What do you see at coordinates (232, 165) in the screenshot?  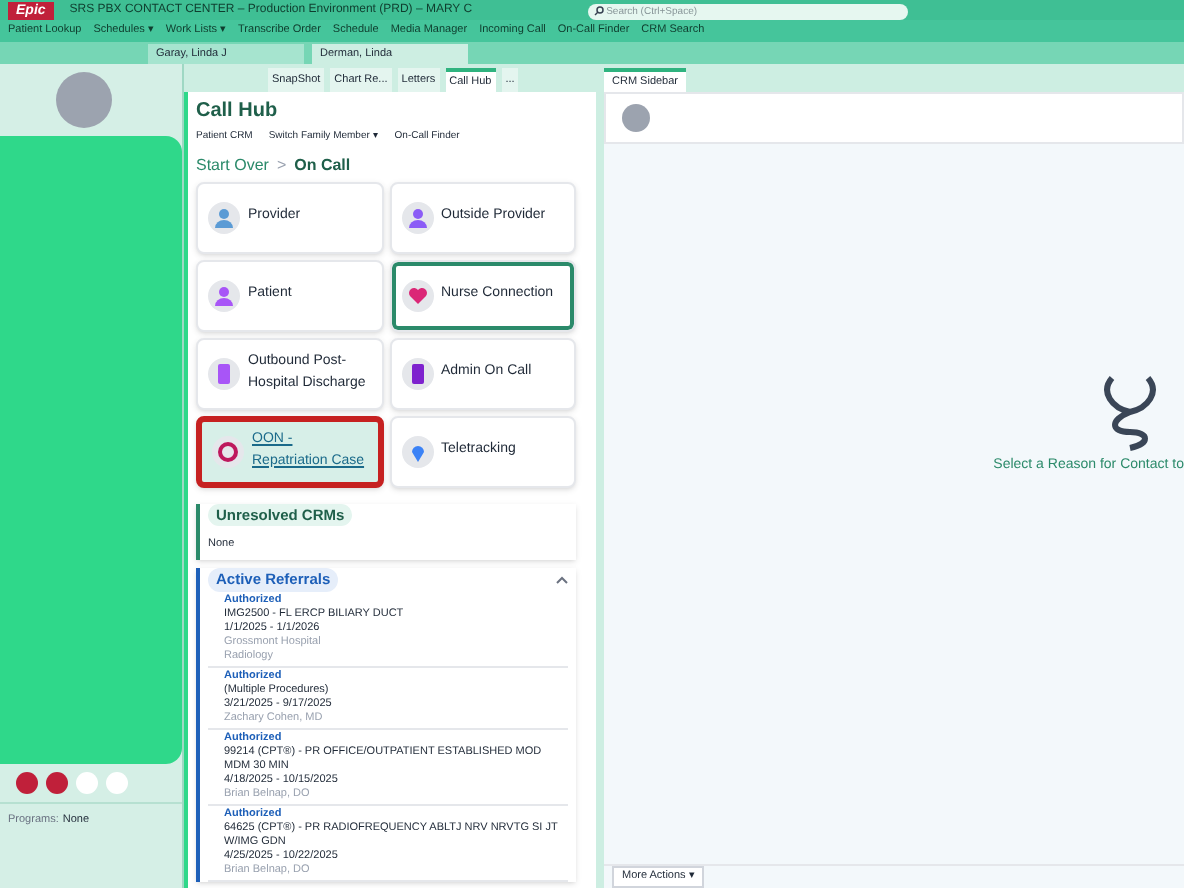 I see `start-over-link: Start Over` at bounding box center [232, 165].